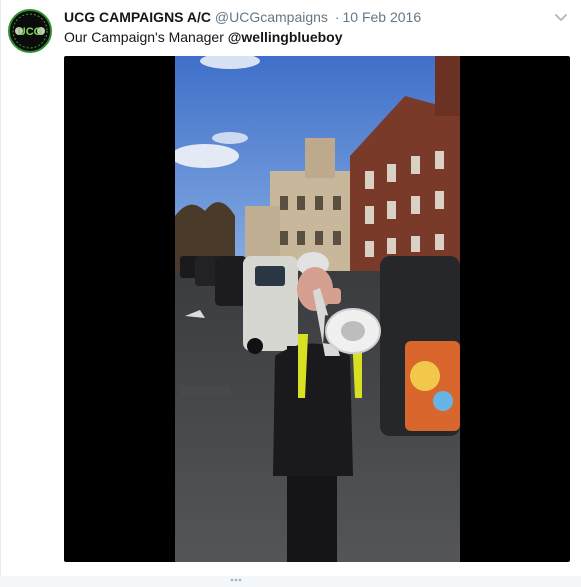 The width and height of the screenshot is (581, 587). I want to click on action-icon-partial, so click(236, 580).